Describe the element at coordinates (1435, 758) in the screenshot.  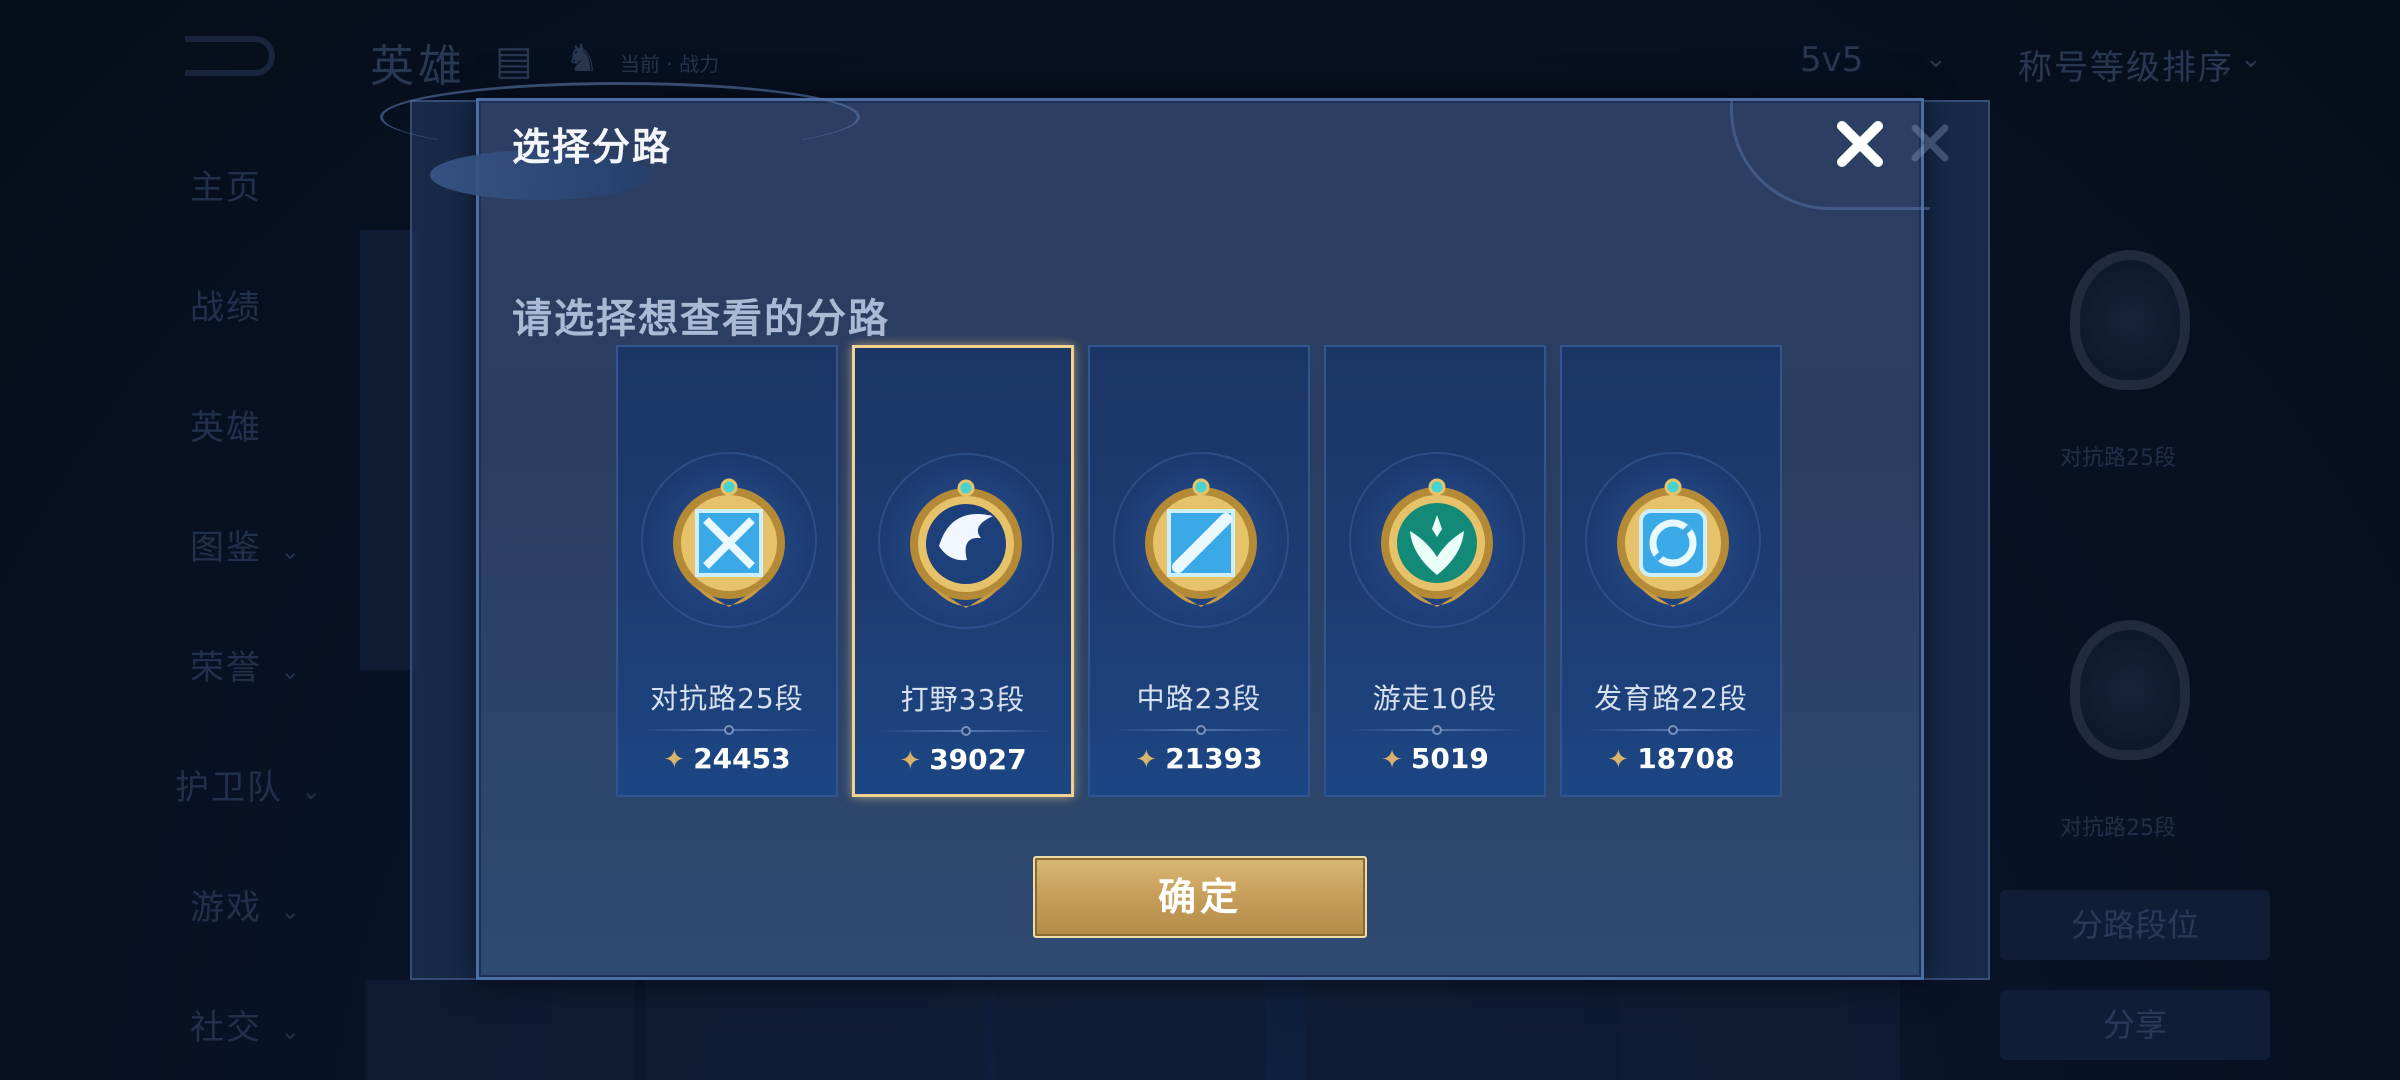
I see `lane-score: ✦ 5019` at that location.